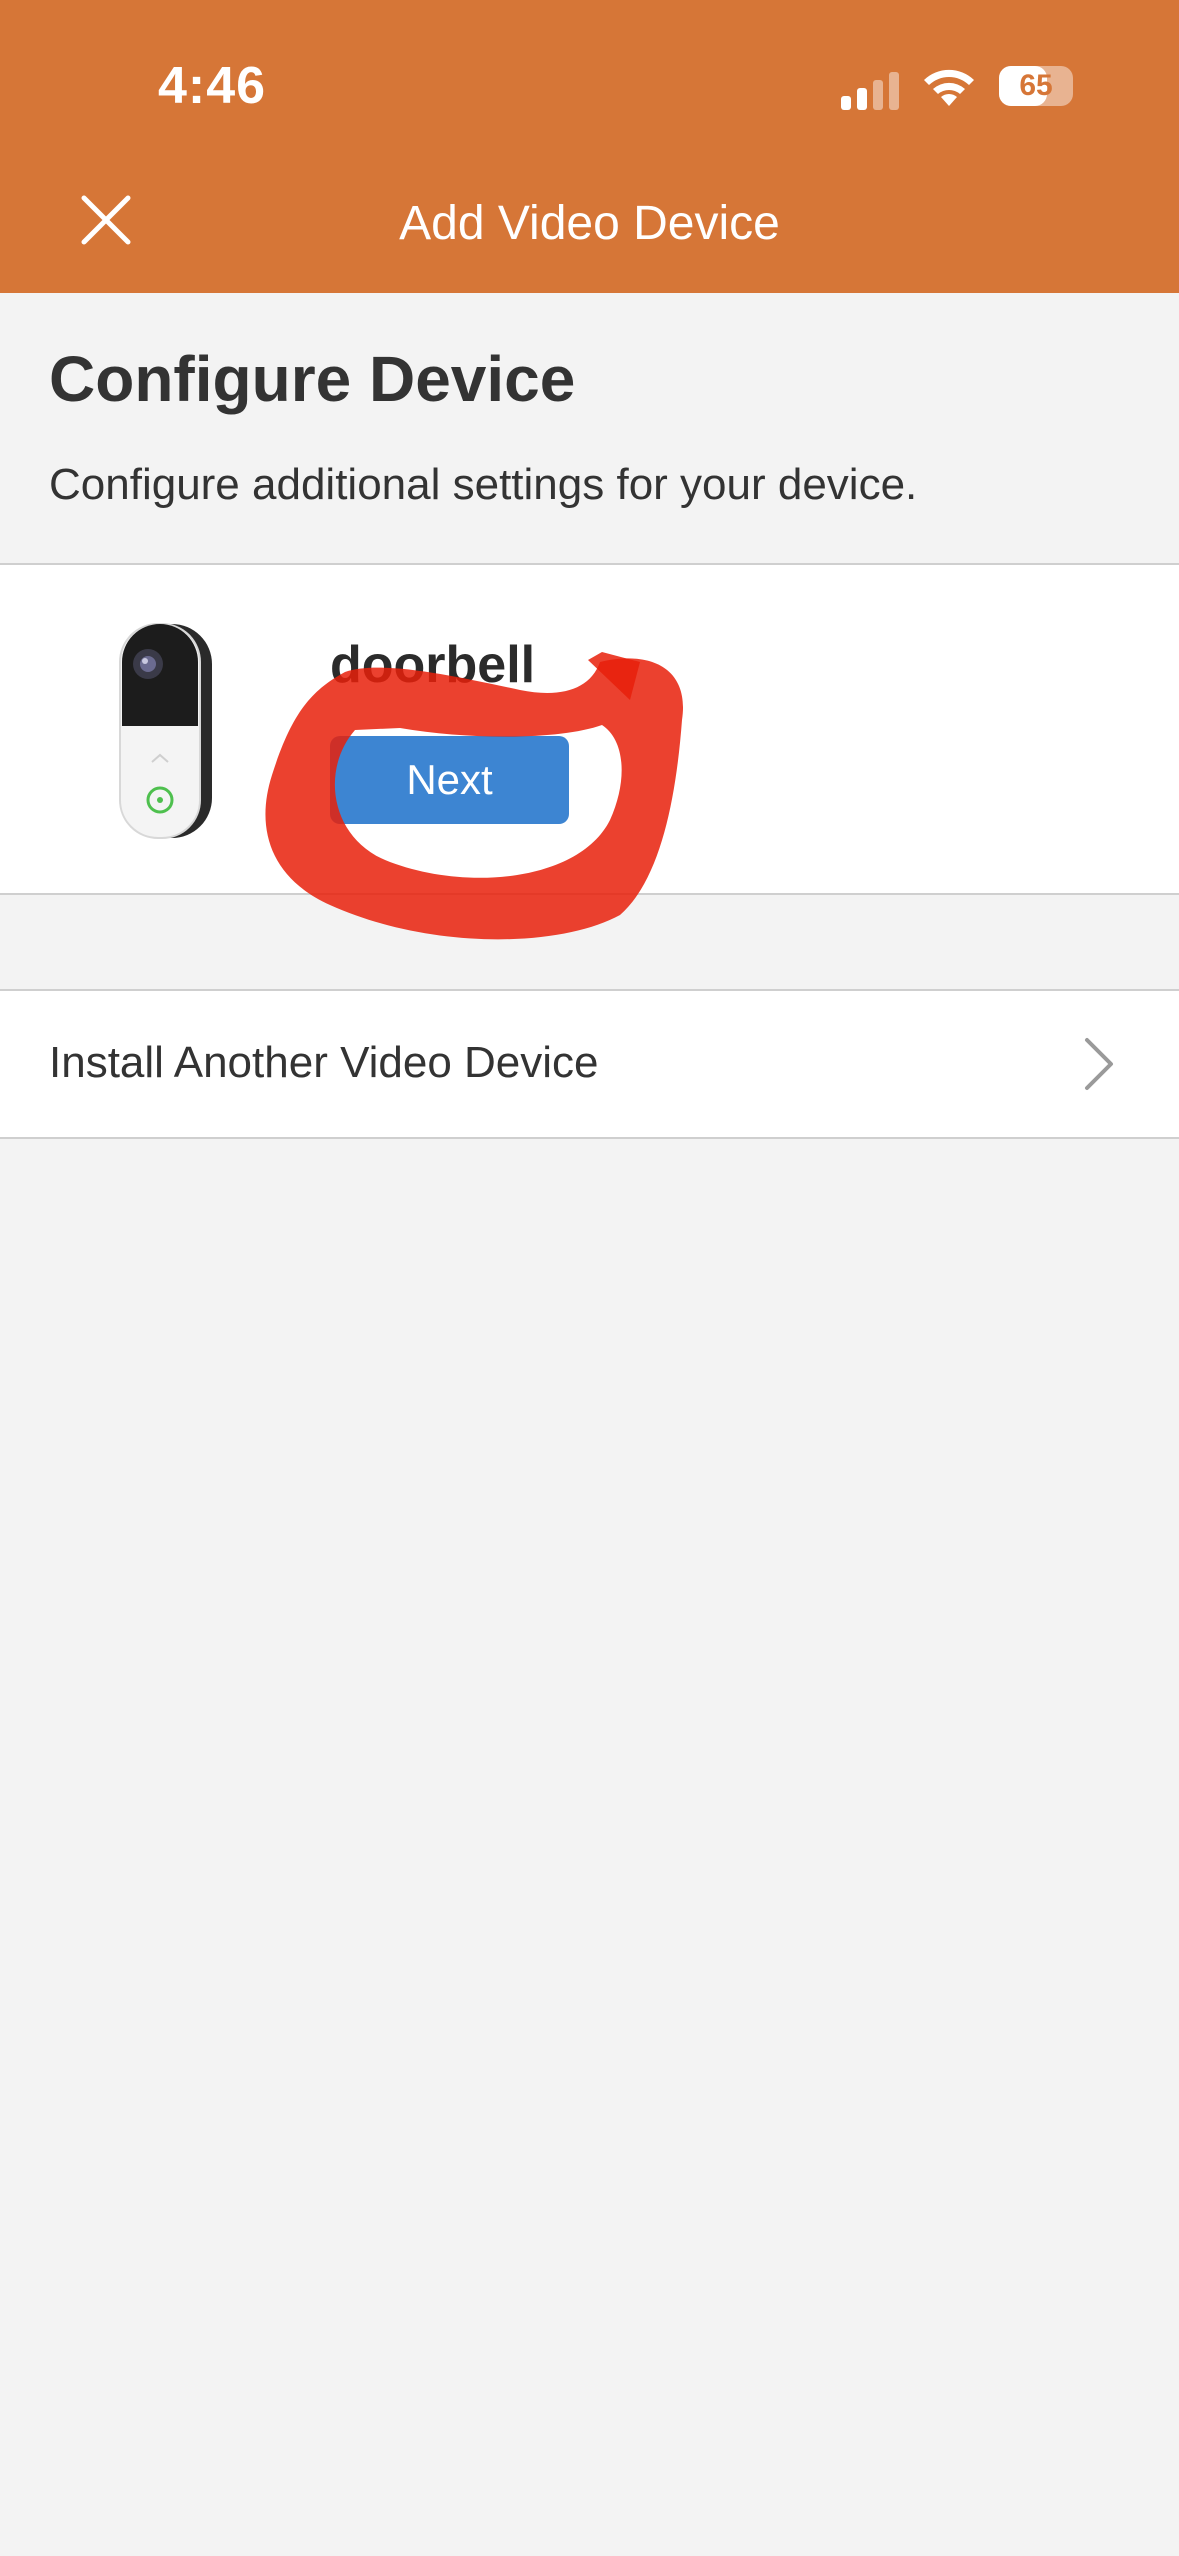 The image size is (1179, 2556). Describe the element at coordinates (949, 87) in the screenshot. I see `wifi-icon` at that location.